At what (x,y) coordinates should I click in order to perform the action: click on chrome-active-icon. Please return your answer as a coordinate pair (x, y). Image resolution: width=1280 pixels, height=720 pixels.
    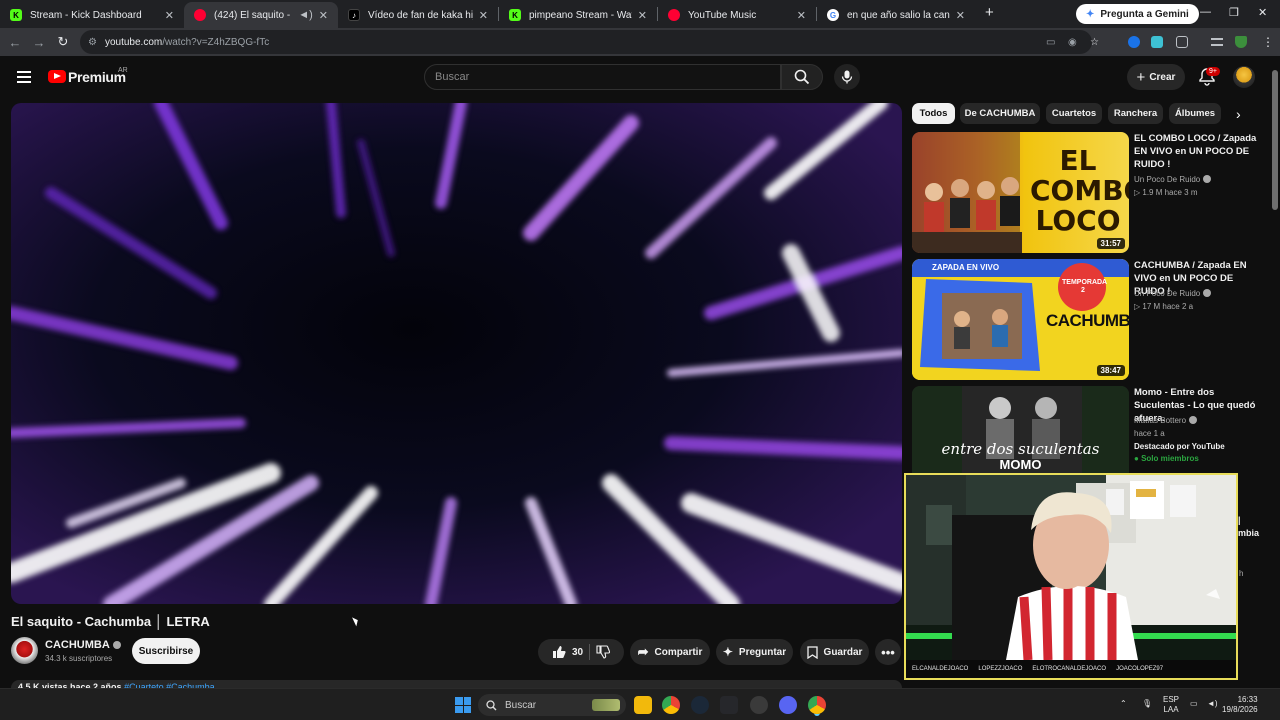
    Looking at the image, I should click on (817, 705).